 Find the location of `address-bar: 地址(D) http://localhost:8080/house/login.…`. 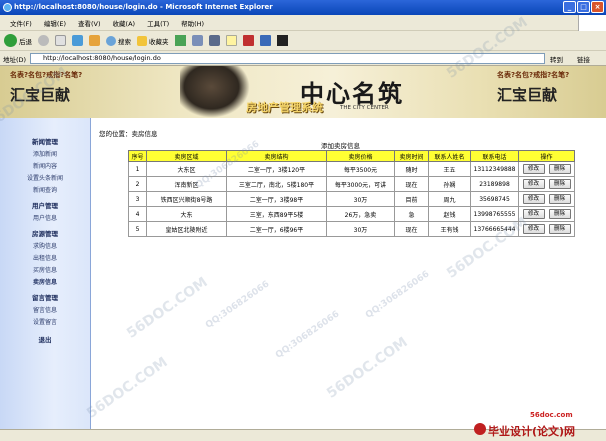

address-bar: 地址(D) http://localhost:8080/house/login.… is located at coordinates (303, 58).